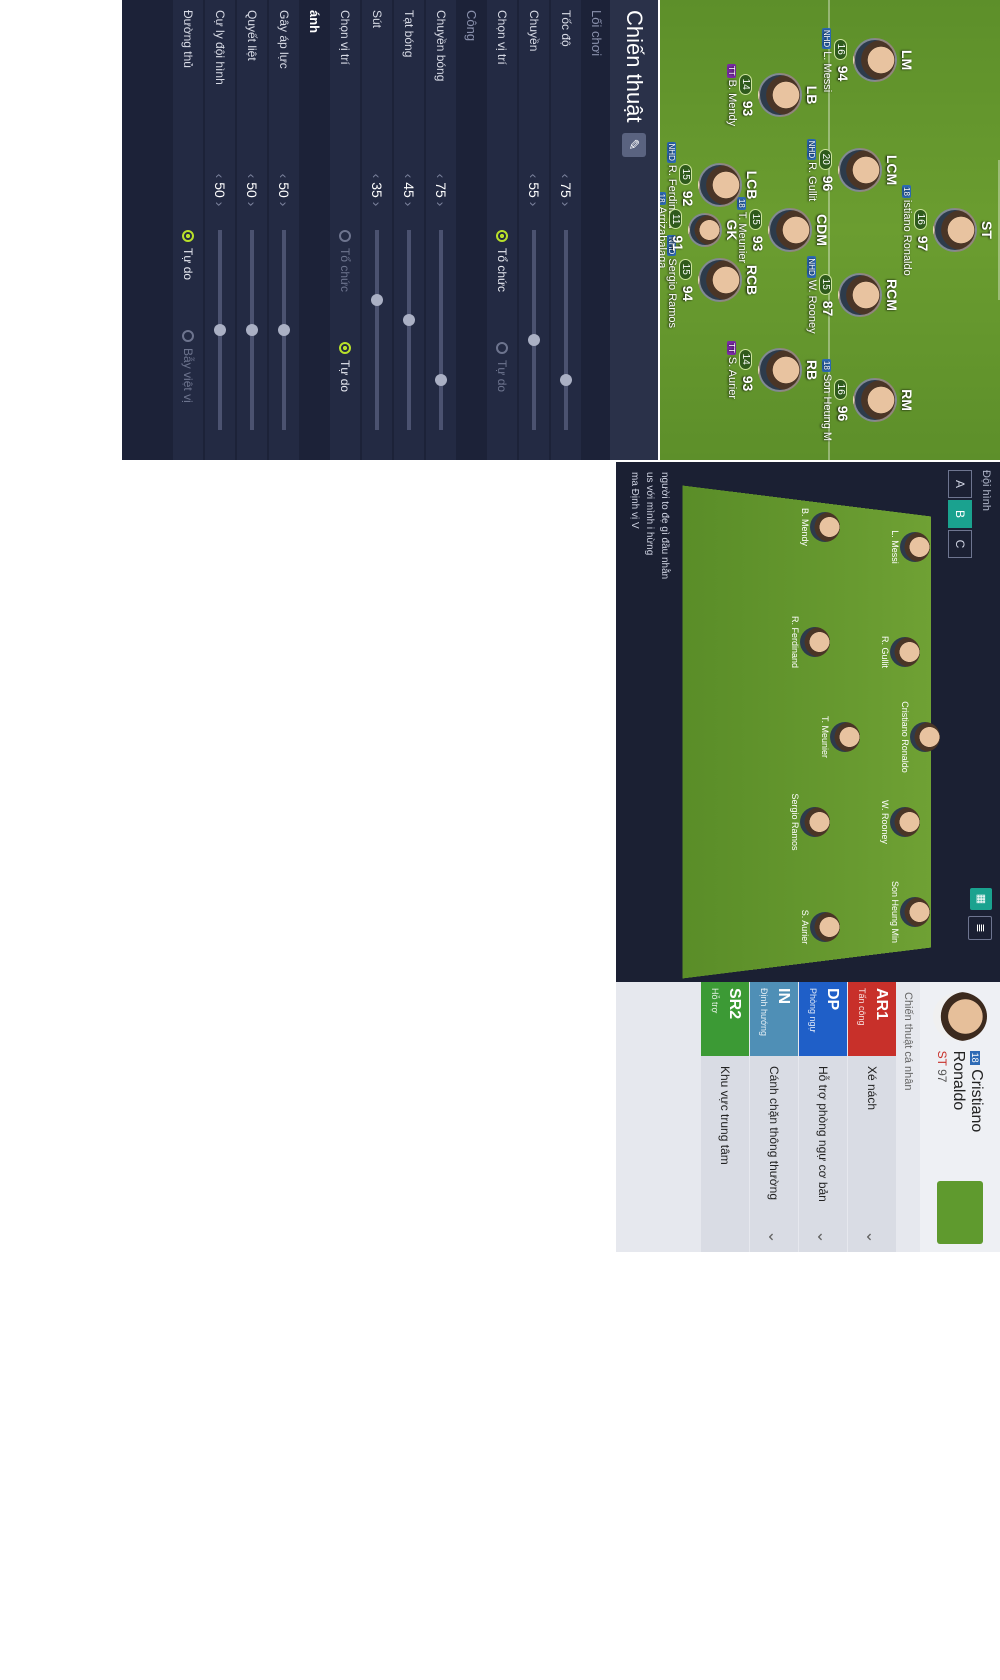 The height and width of the screenshot is (1680, 1000). I want to click on lineup-player-st: ST 16 97 18istiano Ronaldo, so click(948, 230).